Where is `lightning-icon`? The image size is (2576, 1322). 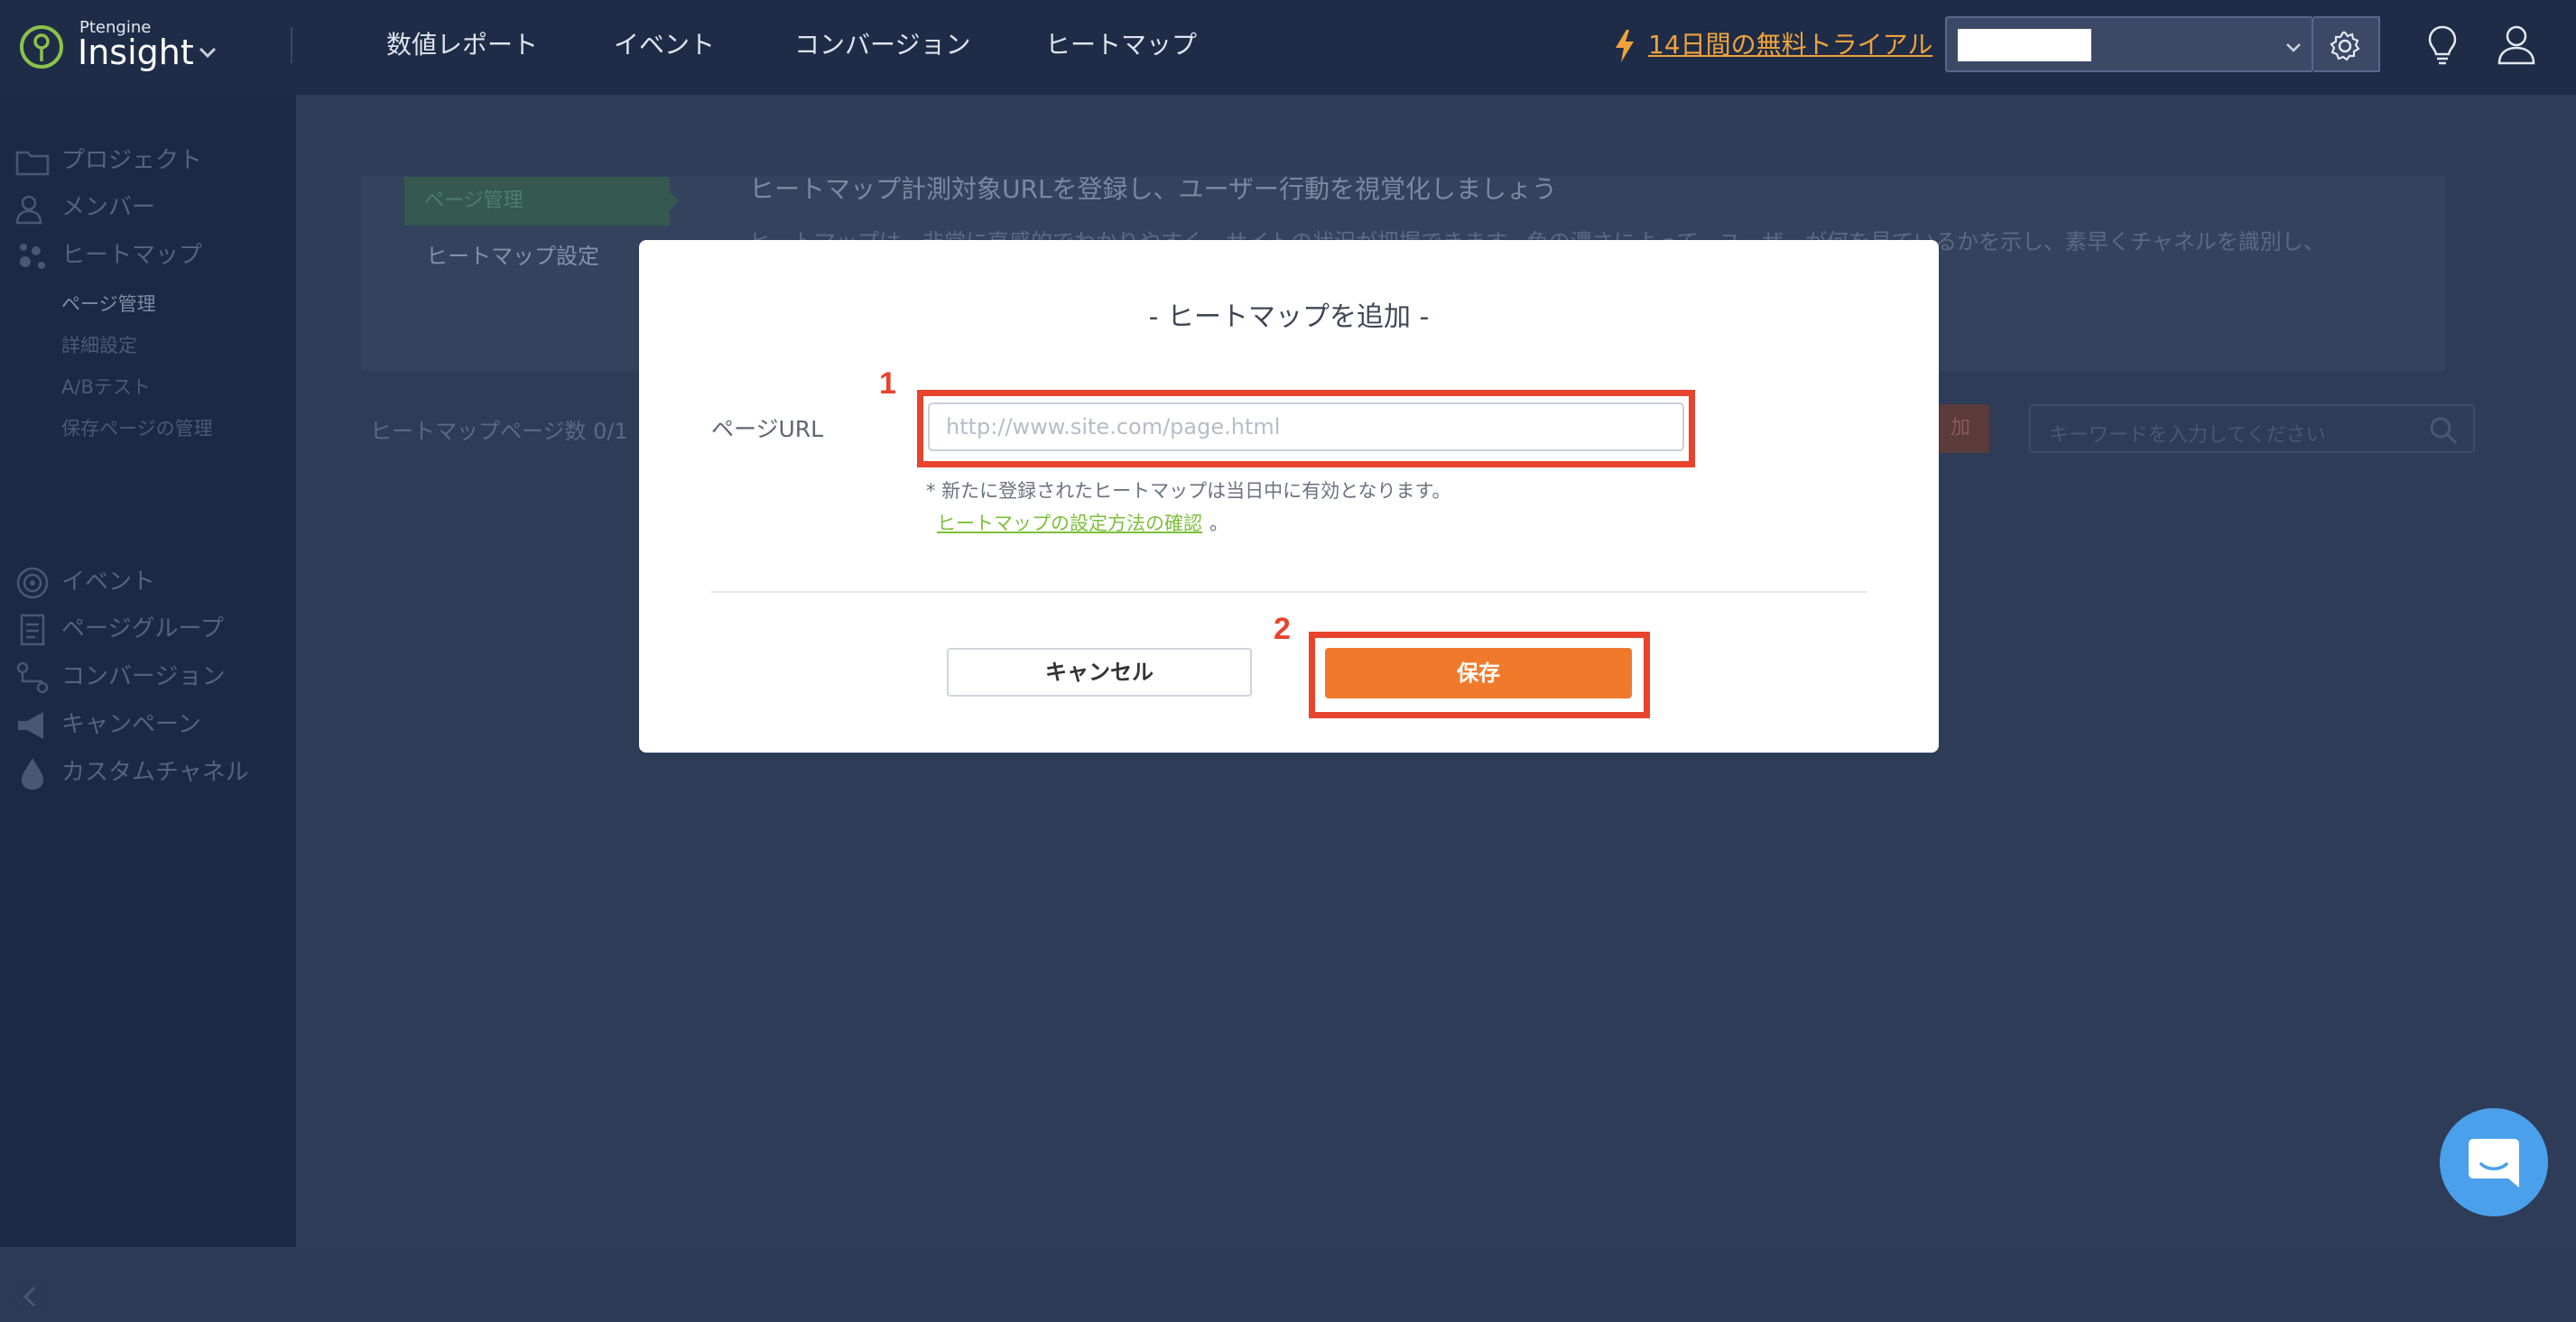
lightning-icon is located at coordinates (1625, 46).